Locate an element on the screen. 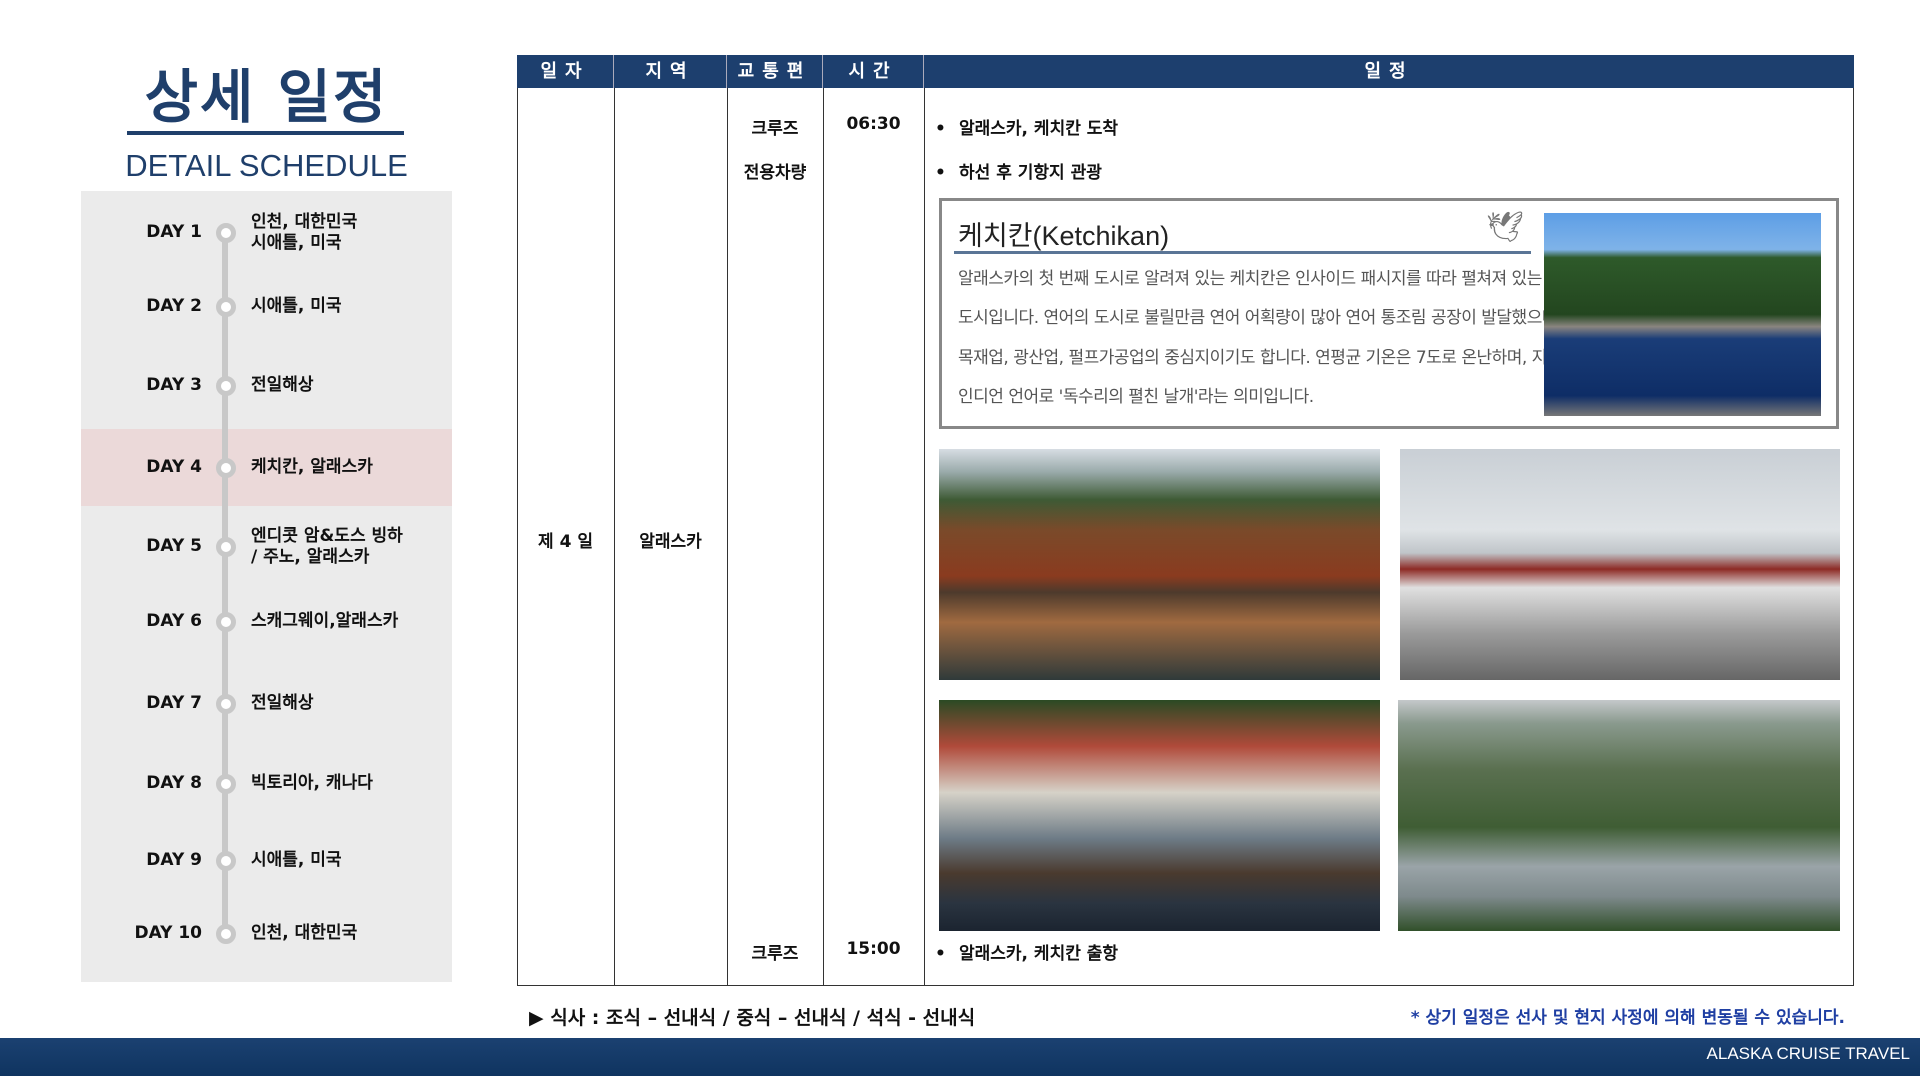 The image size is (1920, 1076). day-place: 케치칸, 알래스카 is located at coordinates (312, 467).